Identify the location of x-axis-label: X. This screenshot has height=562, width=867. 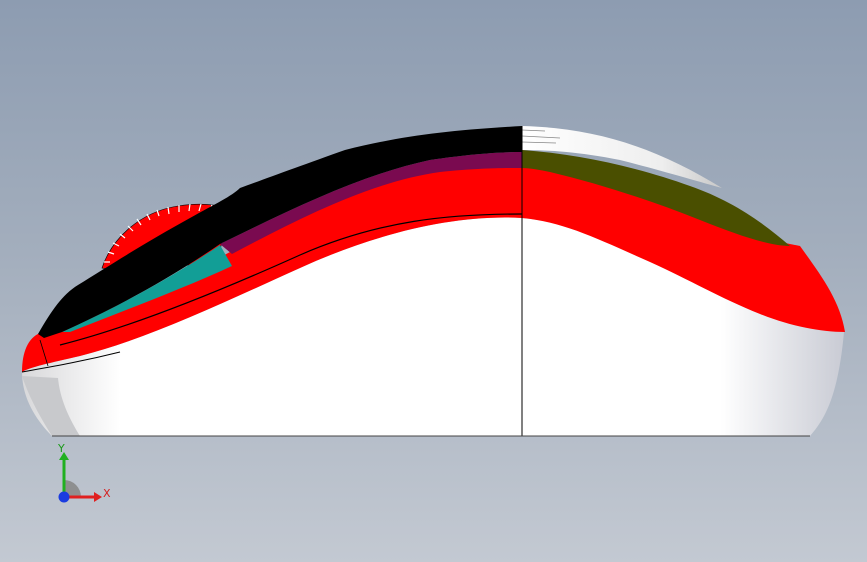
(107, 493).